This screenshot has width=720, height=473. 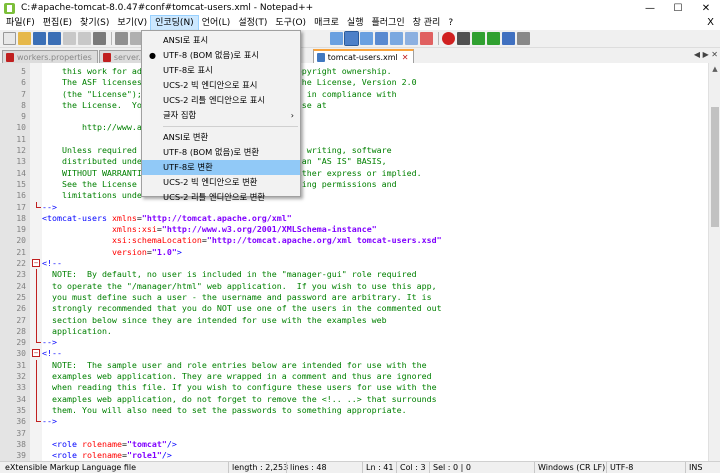 I want to click on code-line: 30− <!--, so click(x=362, y=353).